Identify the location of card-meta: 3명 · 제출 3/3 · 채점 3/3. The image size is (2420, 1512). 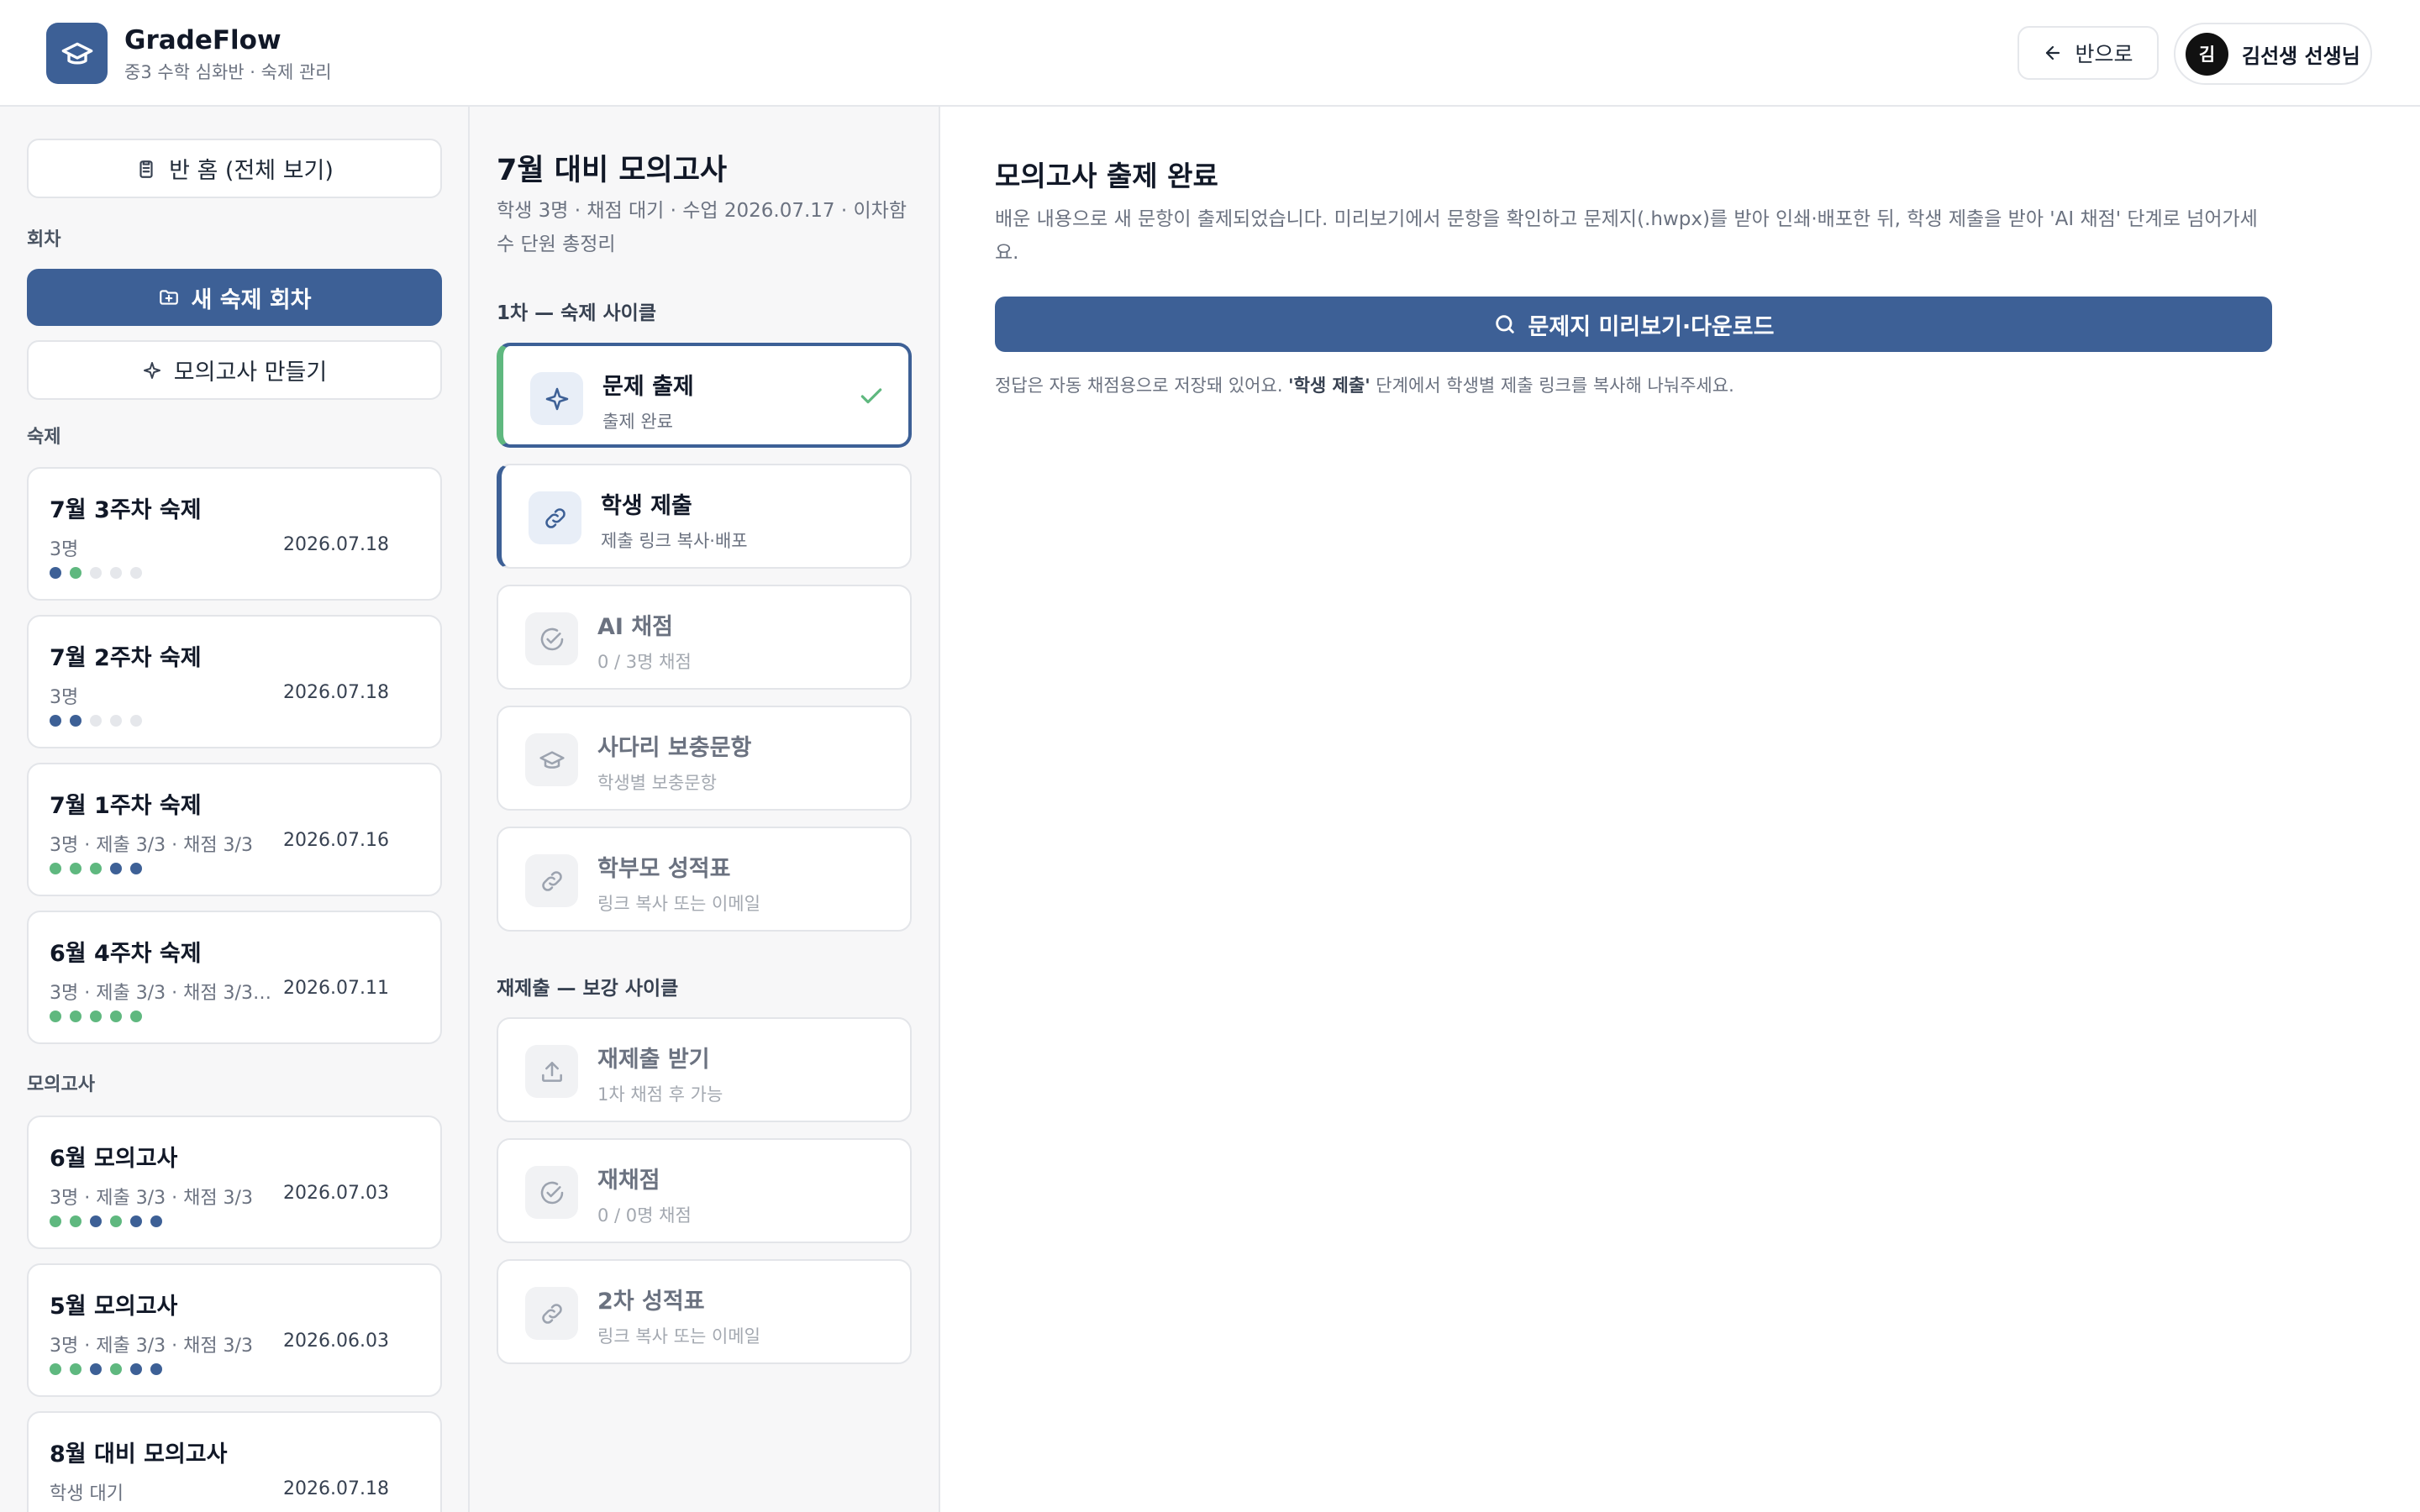
(151, 1198).